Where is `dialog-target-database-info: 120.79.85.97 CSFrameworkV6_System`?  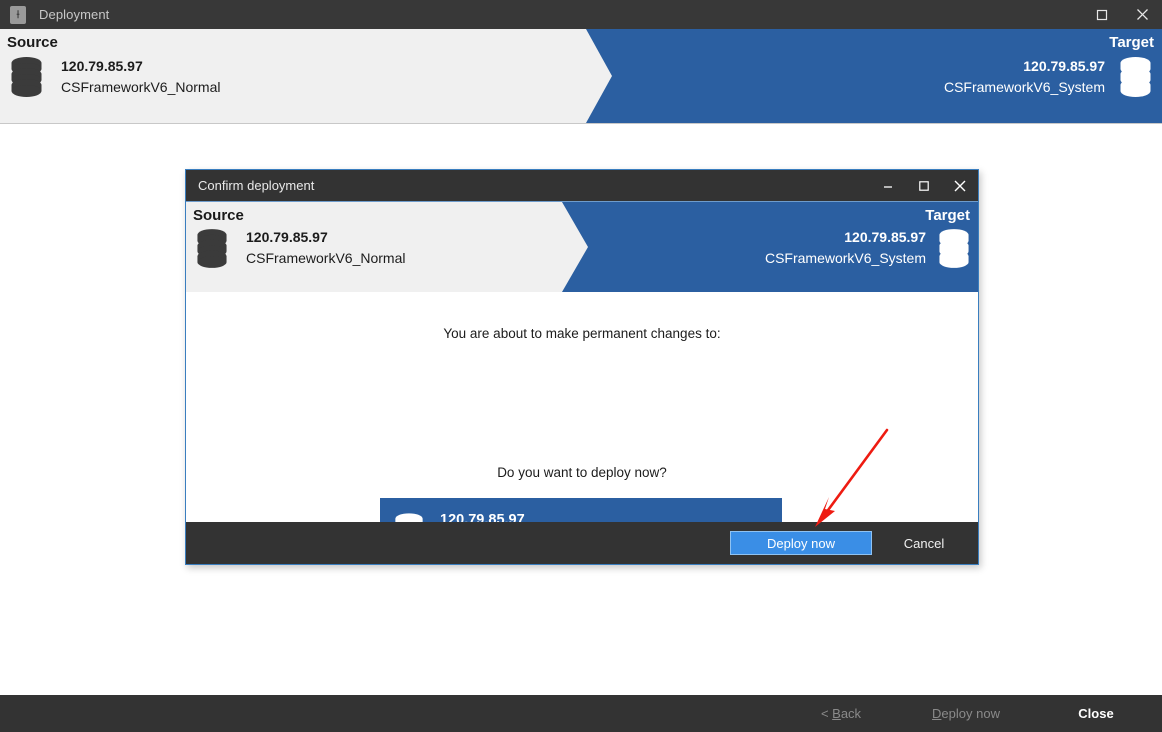 dialog-target-database-info: 120.79.85.97 CSFrameworkV6_System is located at coordinates (867, 248).